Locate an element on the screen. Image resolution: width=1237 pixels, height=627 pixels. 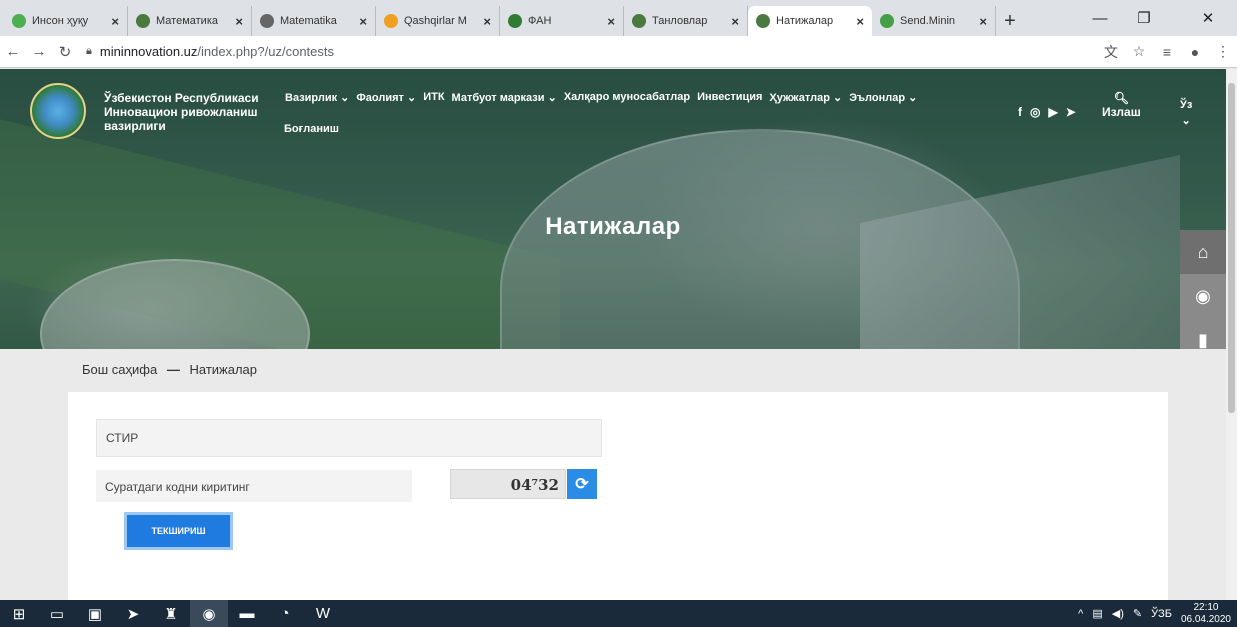
refresh-icon: ⟳ is located at coordinates (582, 484).